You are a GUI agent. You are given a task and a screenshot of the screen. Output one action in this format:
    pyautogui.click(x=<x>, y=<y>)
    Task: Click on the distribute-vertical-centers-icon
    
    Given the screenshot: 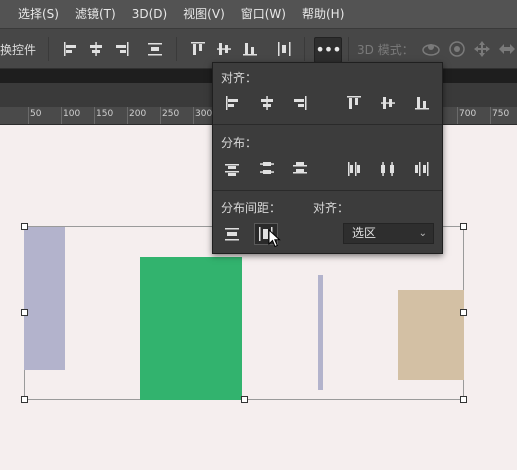 What is the action you would take?
    pyautogui.click(x=267, y=169)
    